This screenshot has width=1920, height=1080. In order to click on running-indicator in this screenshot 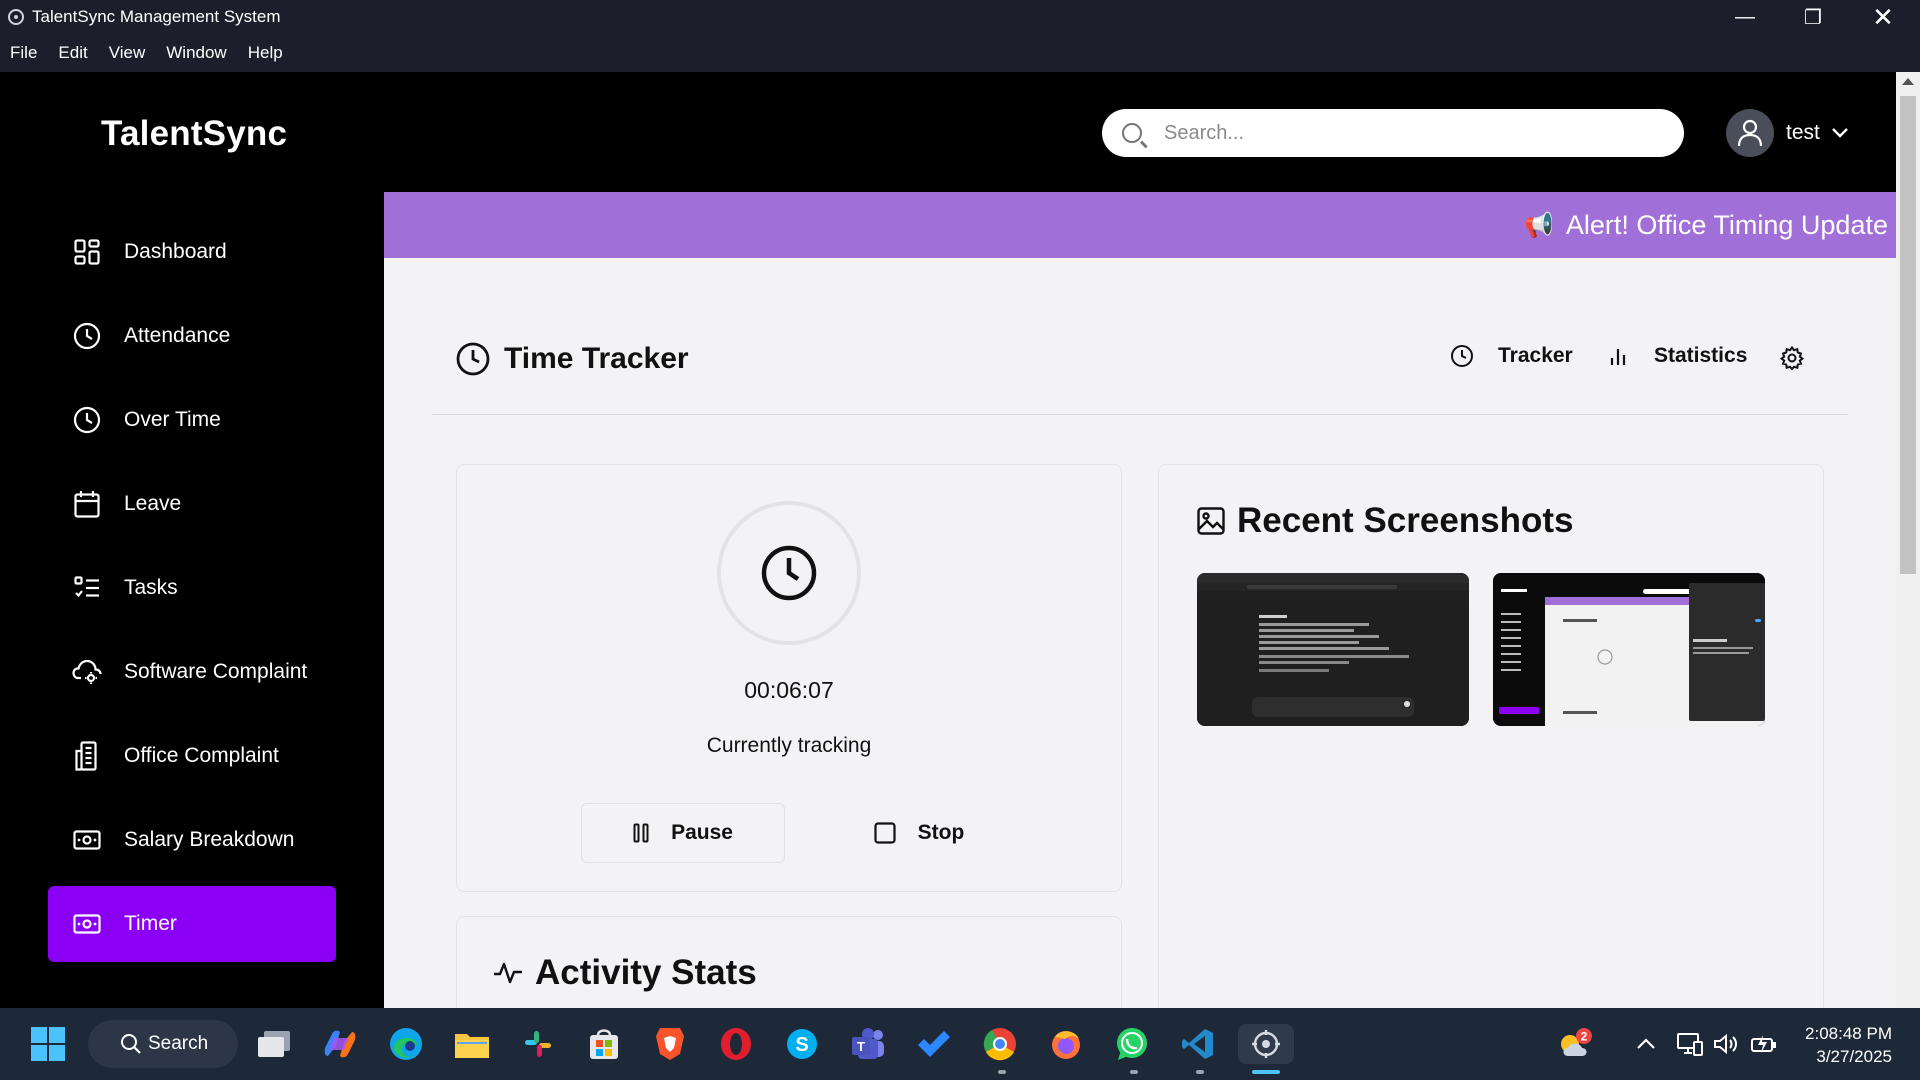, I will do `click(1002, 1072)`.